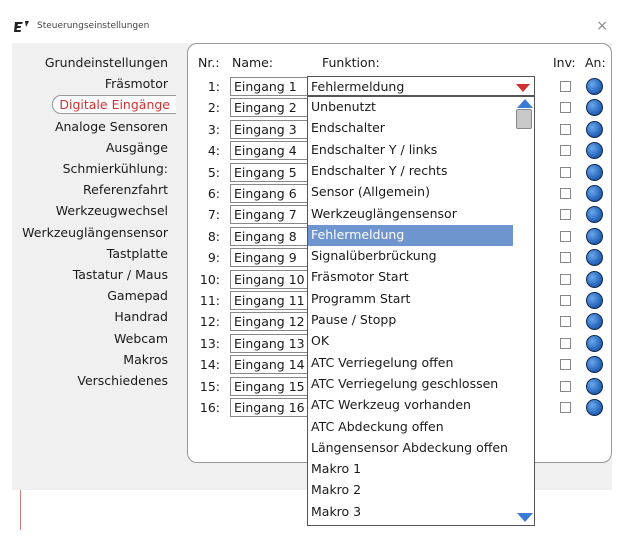  I want to click on sidebar-item-8: Werkzeuglängensensor, so click(90, 232).